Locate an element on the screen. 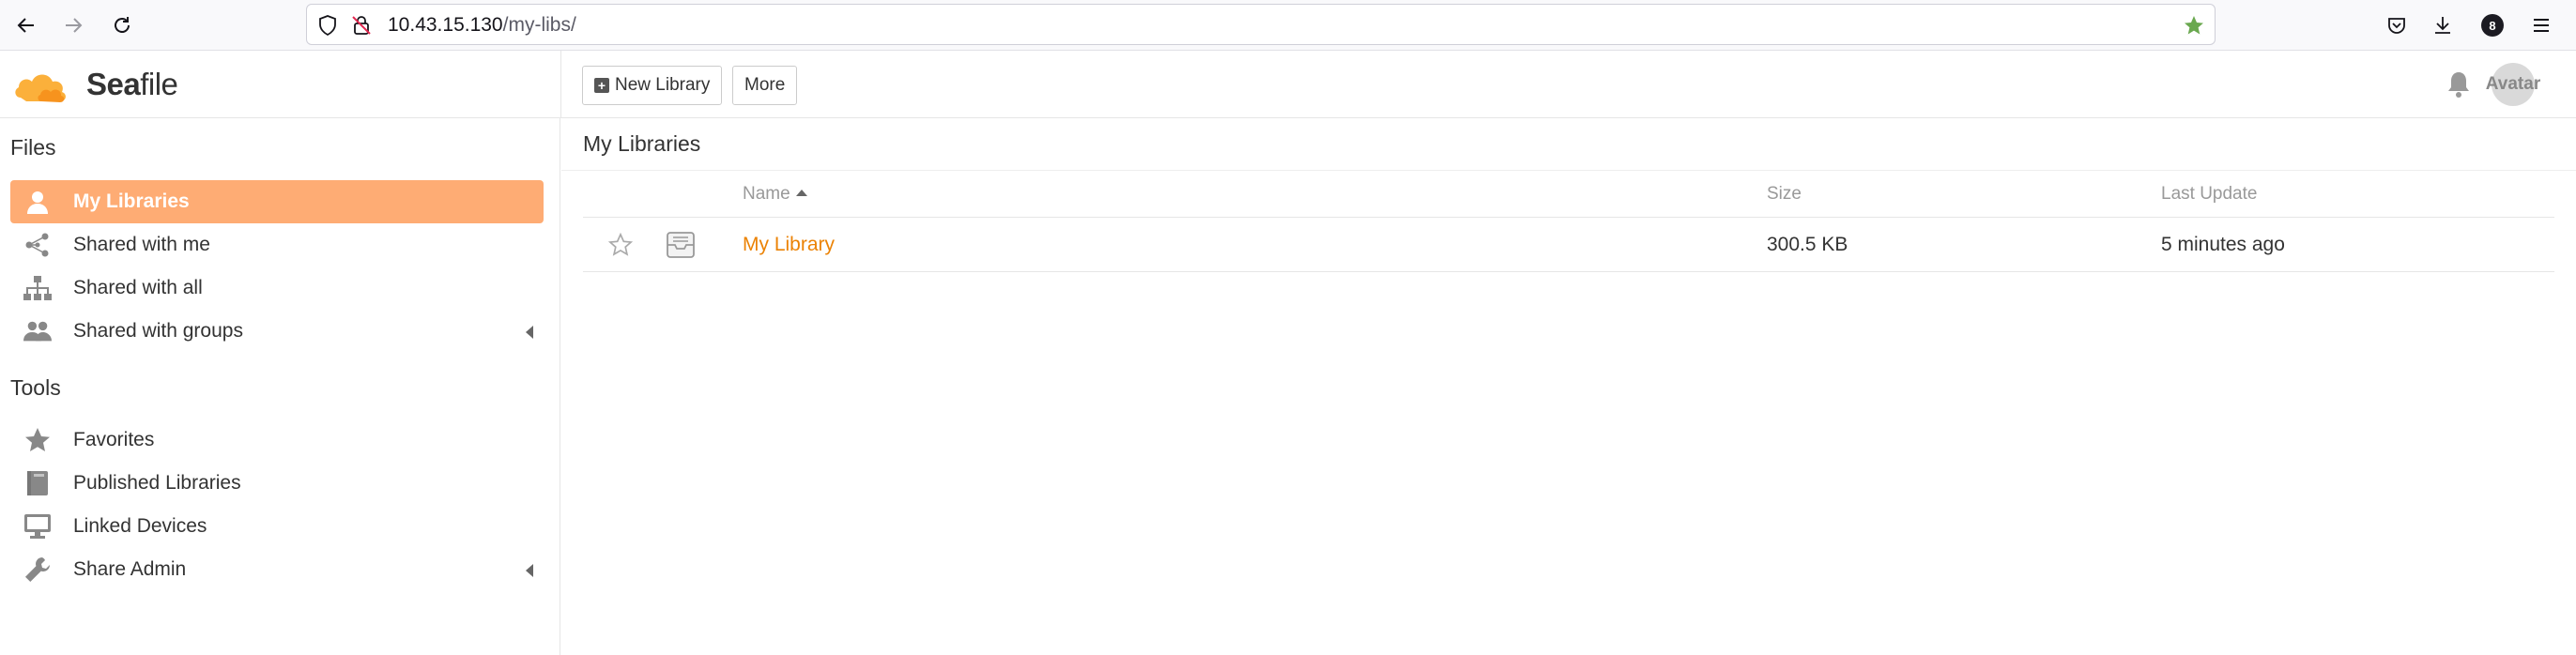 The height and width of the screenshot is (655, 2576). url-host: 10.43.15.130 is located at coordinates (446, 25).